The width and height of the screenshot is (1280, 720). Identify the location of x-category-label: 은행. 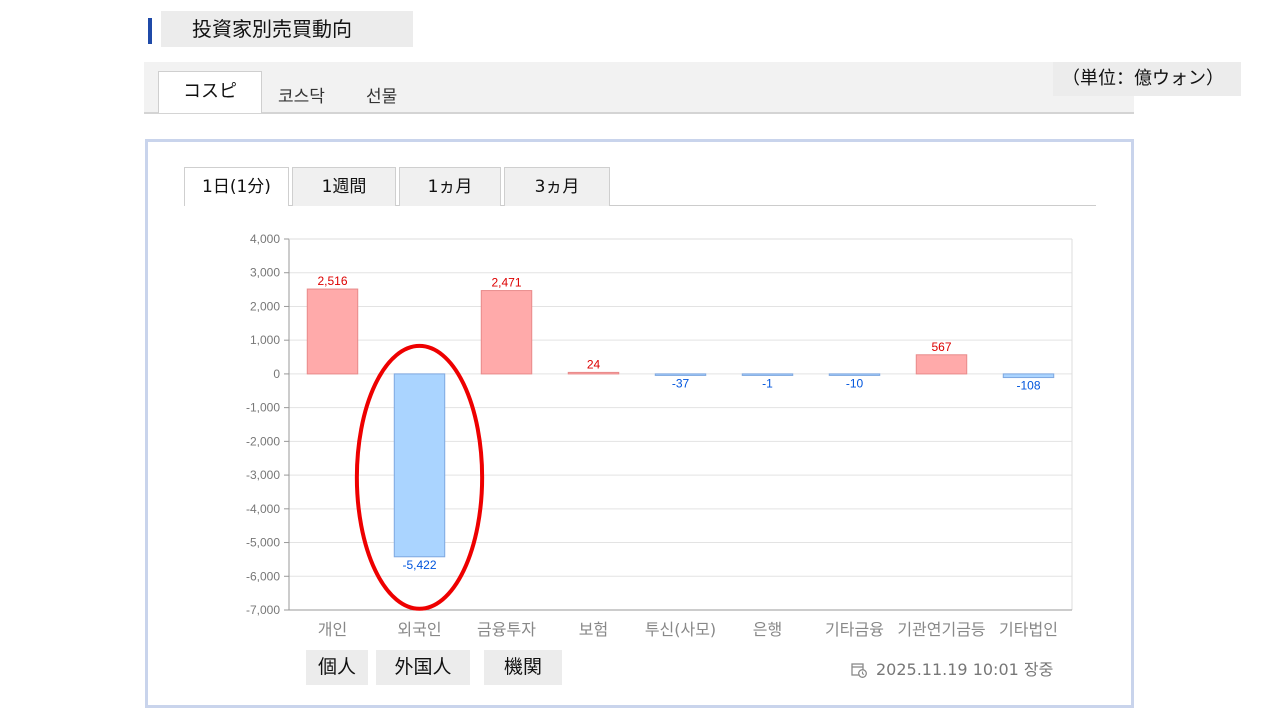
(767, 629).